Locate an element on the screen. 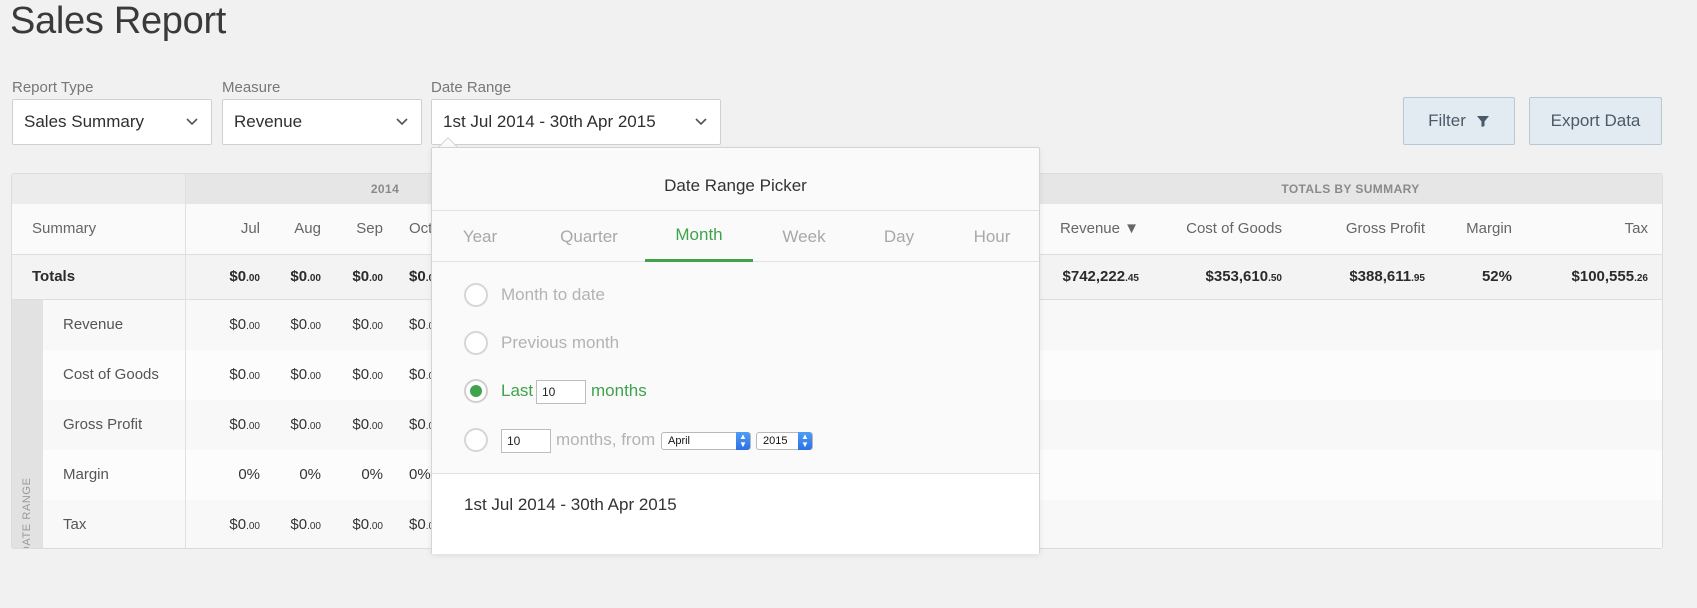 The image size is (1697, 608). month-header: Oct is located at coordinates (420, 228).